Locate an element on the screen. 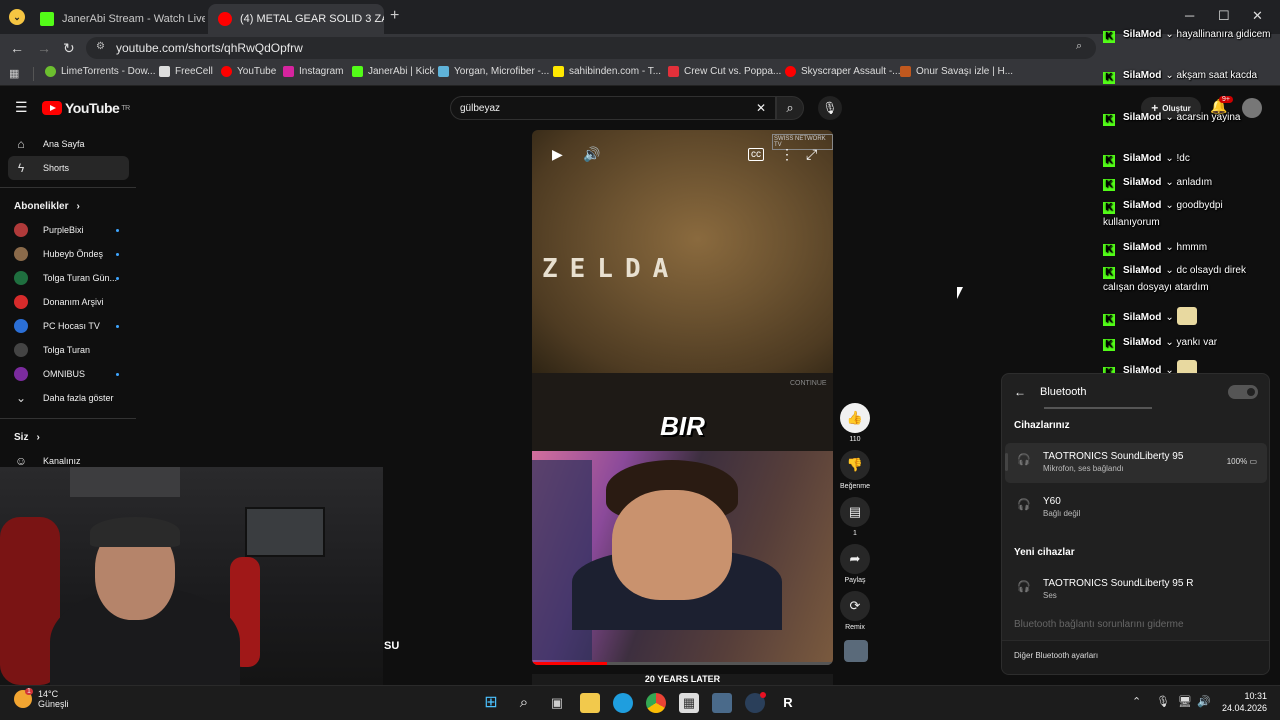 The image size is (1280, 720). task-view-icon: ▣ is located at coordinates (557, 703).